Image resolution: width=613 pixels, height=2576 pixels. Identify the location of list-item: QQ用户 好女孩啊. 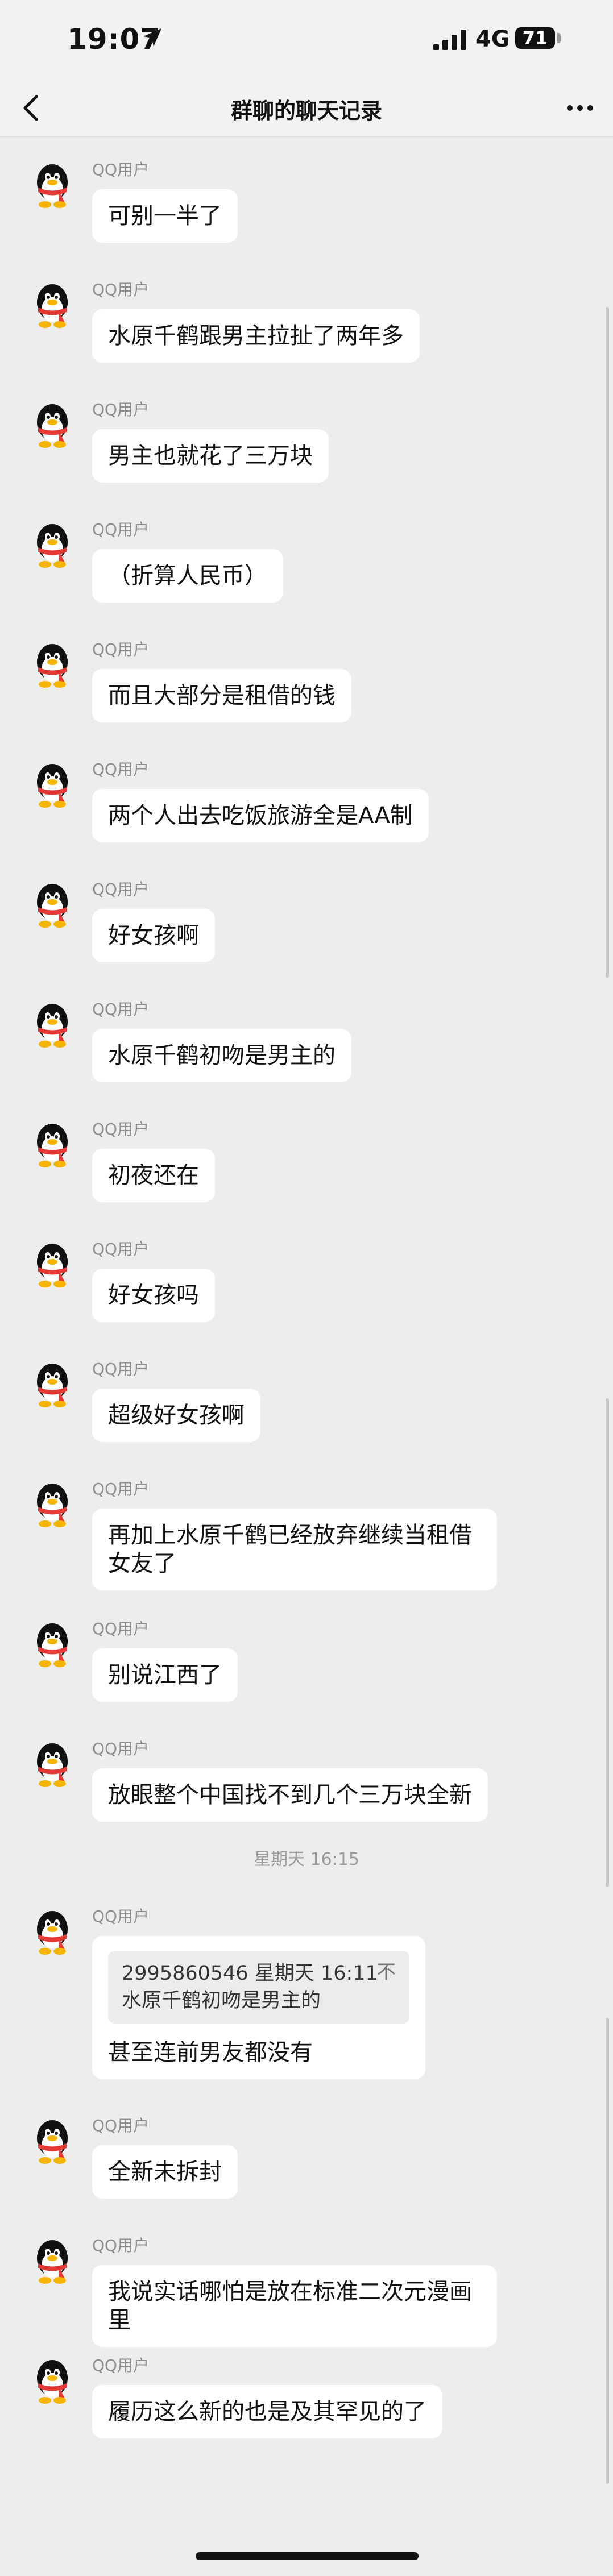
(306, 917).